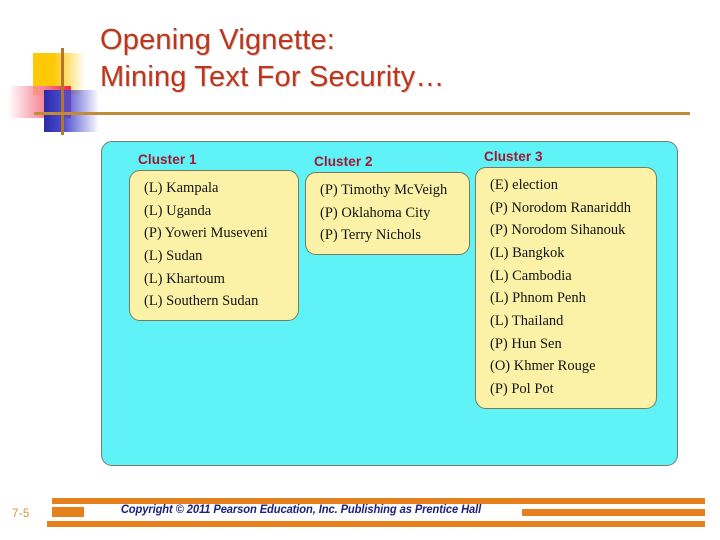 The height and width of the screenshot is (540, 720). Describe the element at coordinates (613, 512) in the screenshot. I see `footer-bar-mid-right` at that location.